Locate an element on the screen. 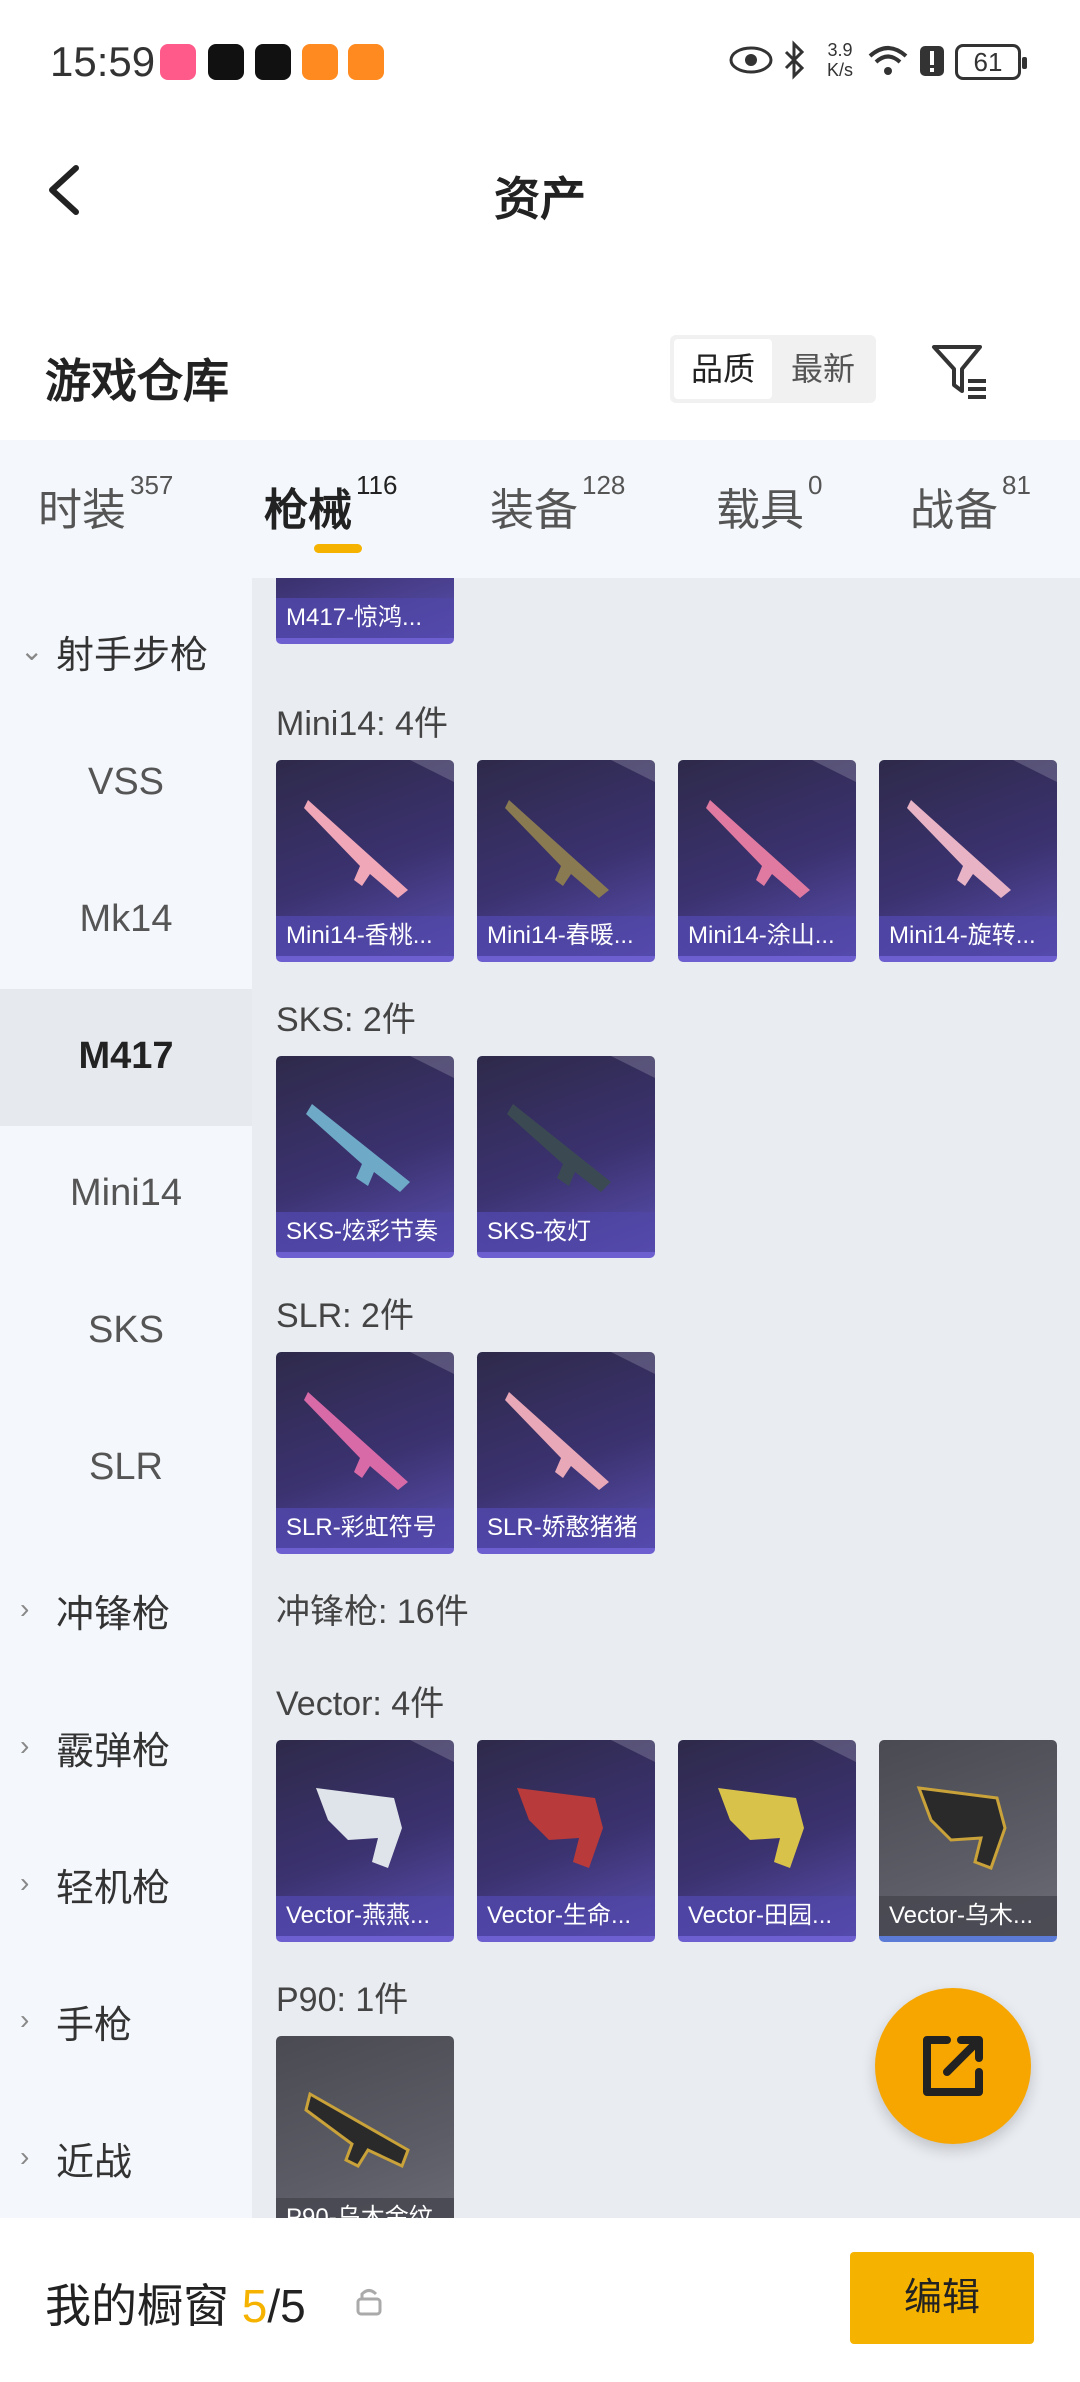 This screenshot has height=2382, width=1080. sidebar-item-smg: › 冲锋枪 is located at coordinates (126, 1605).